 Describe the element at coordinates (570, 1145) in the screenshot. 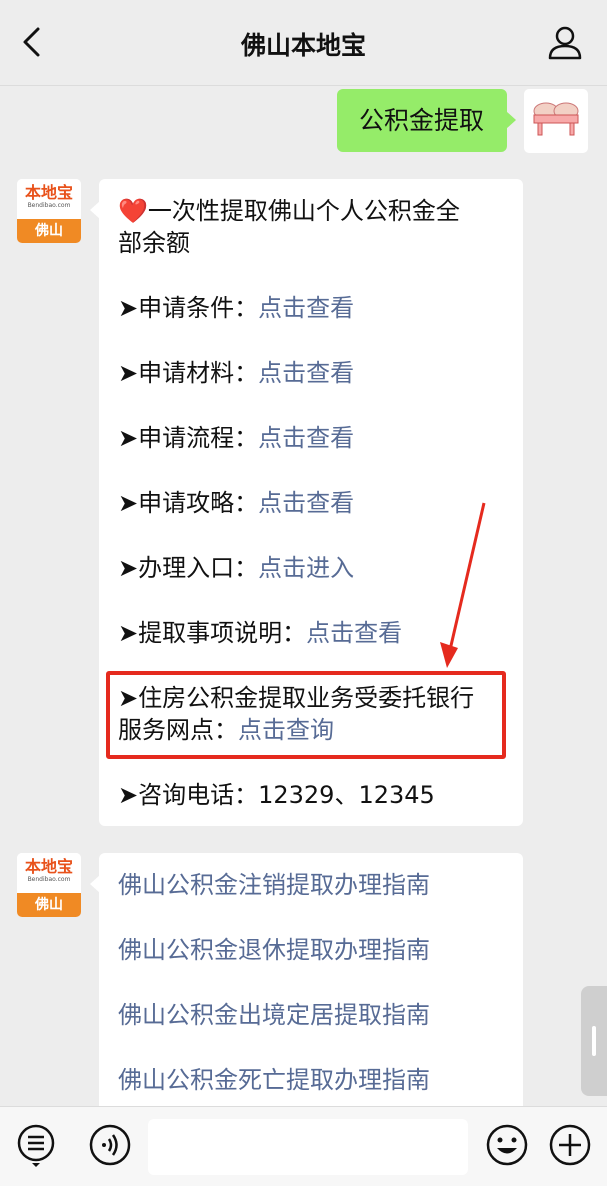

I see `add-icon` at that location.